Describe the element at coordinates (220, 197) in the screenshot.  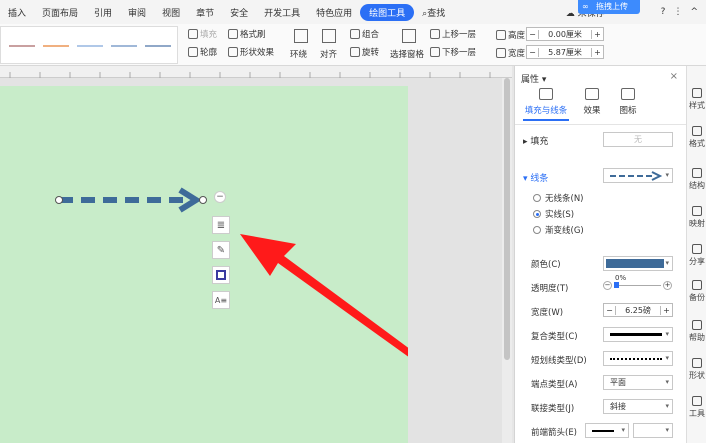
I see `collapse-tools-button: −` at that location.